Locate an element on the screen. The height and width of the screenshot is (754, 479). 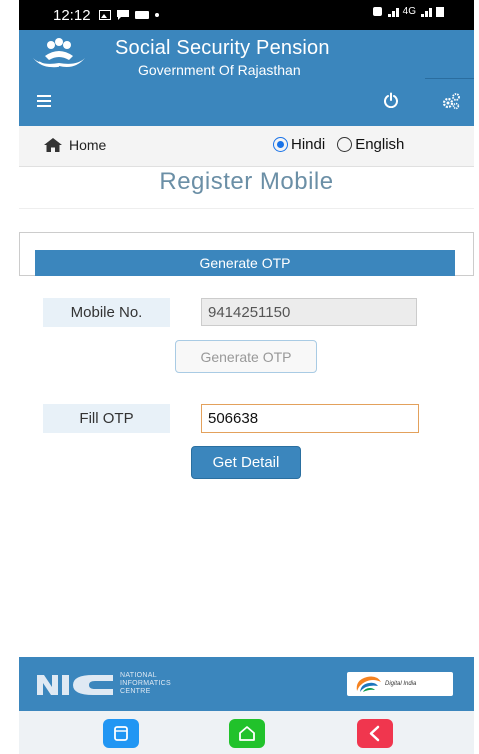
mobile-input is located at coordinates (309, 312).